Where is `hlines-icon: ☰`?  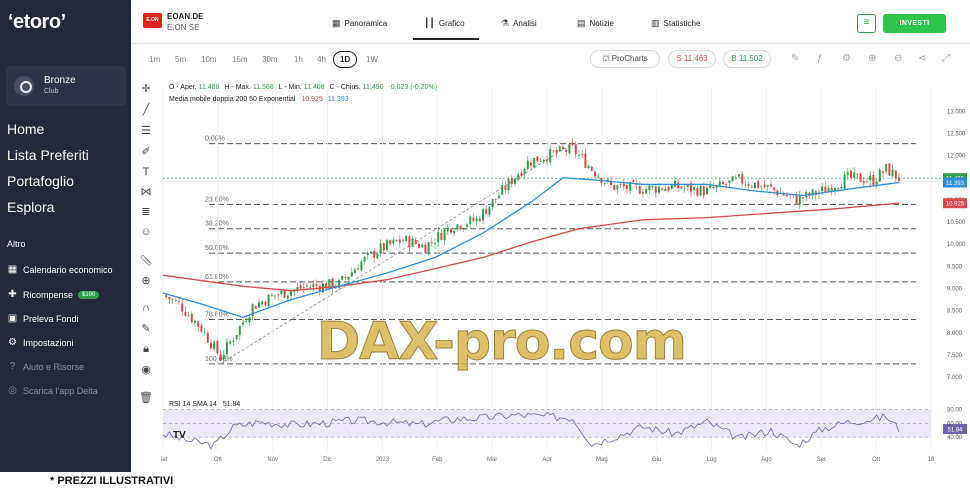
hlines-icon: ☰ is located at coordinates (146, 130).